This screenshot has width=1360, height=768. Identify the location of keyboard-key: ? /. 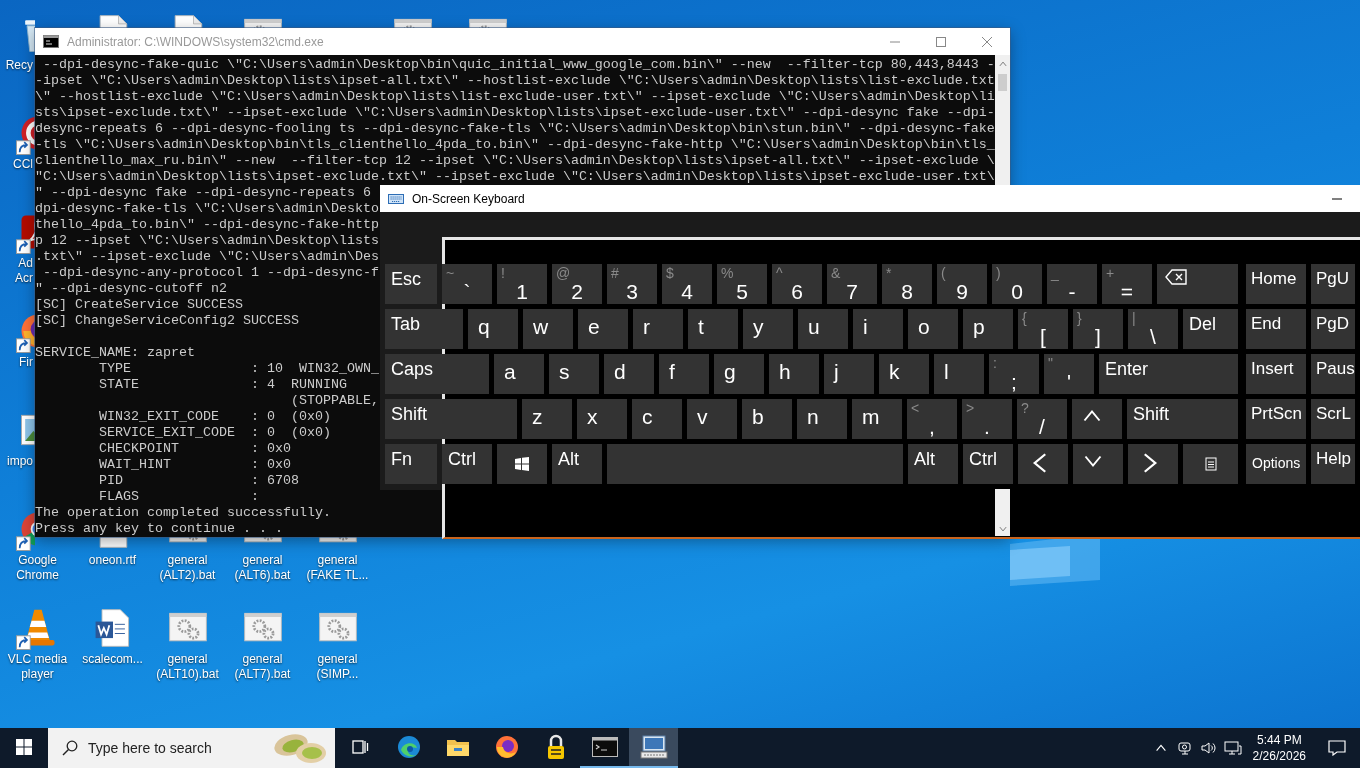
(1042, 419).